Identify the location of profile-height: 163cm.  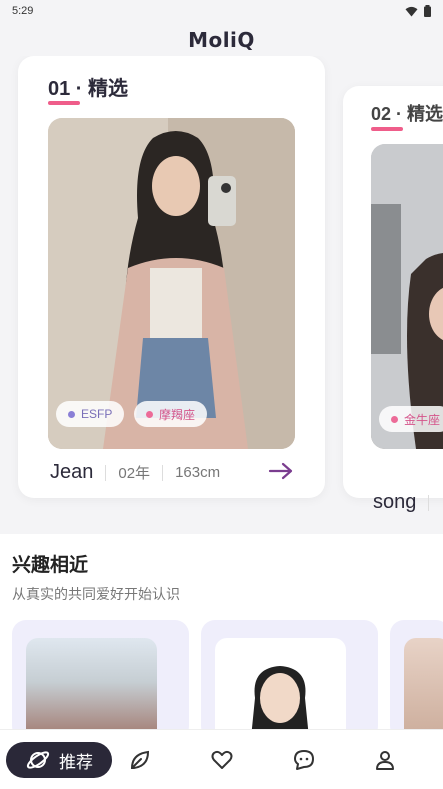
(198, 472).